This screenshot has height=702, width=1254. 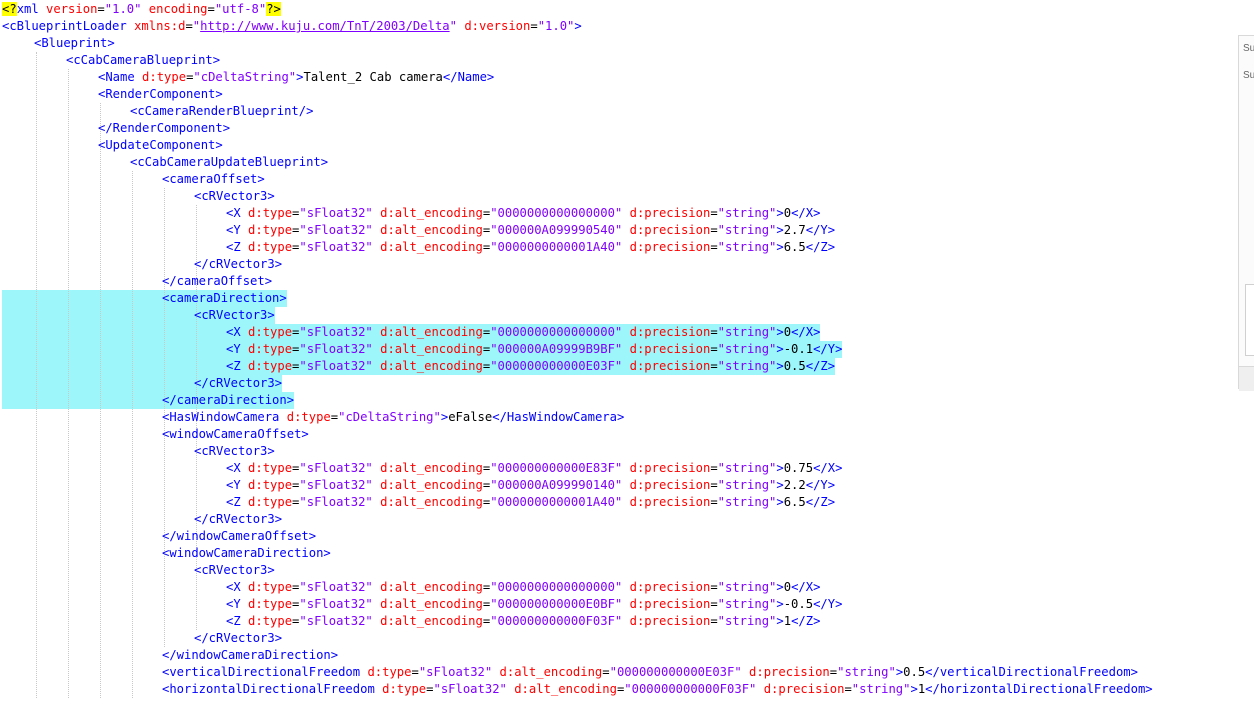 What do you see at coordinates (221, 111) in the screenshot?
I see `code-line: <cCameraRenderBlueprint/>` at bounding box center [221, 111].